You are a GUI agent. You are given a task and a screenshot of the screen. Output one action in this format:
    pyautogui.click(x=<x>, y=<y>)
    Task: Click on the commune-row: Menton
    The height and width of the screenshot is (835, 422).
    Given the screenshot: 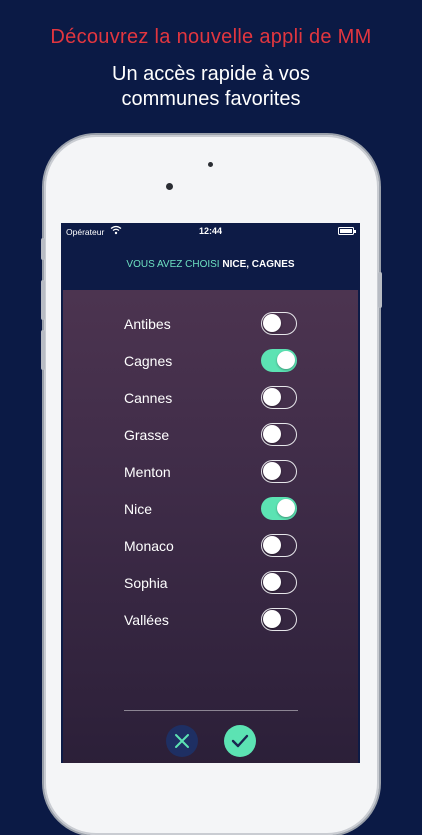 What is the action you would take?
    pyautogui.click(x=210, y=472)
    